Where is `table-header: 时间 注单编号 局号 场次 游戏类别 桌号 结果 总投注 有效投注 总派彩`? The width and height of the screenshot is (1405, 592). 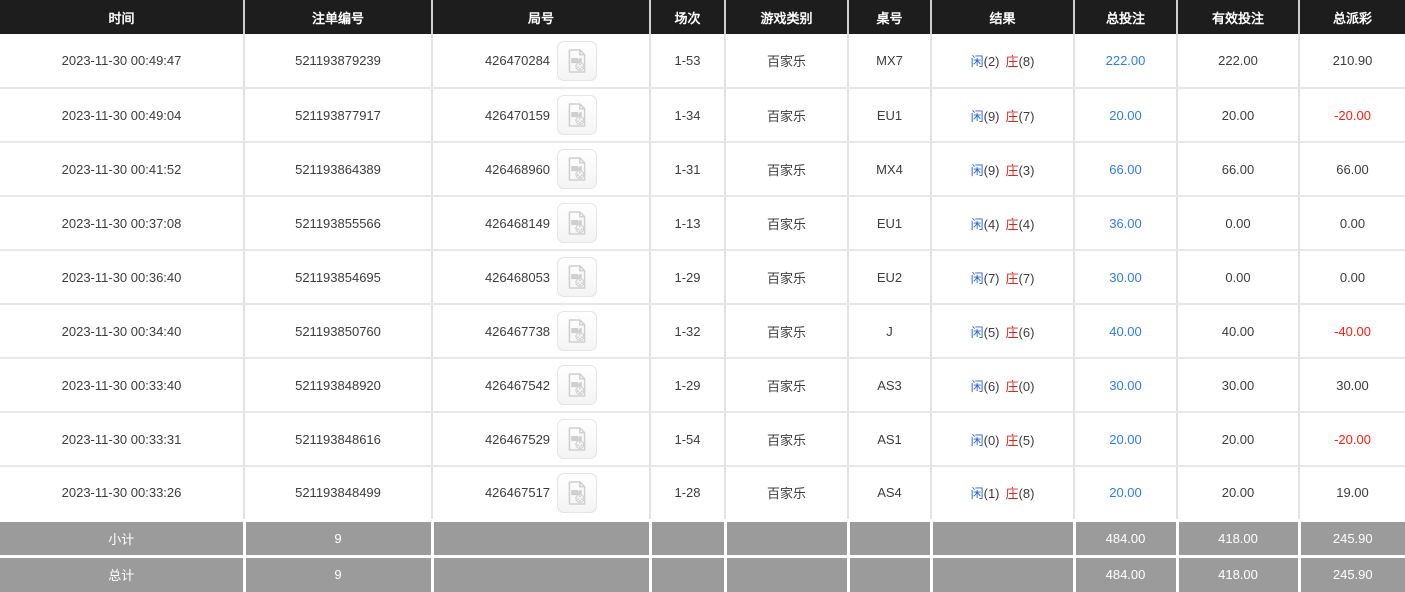
table-header: 时间 注单编号 局号 场次 游戏类别 桌号 结果 总投注 有效投注 总派彩 is located at coordinates (702, 17).